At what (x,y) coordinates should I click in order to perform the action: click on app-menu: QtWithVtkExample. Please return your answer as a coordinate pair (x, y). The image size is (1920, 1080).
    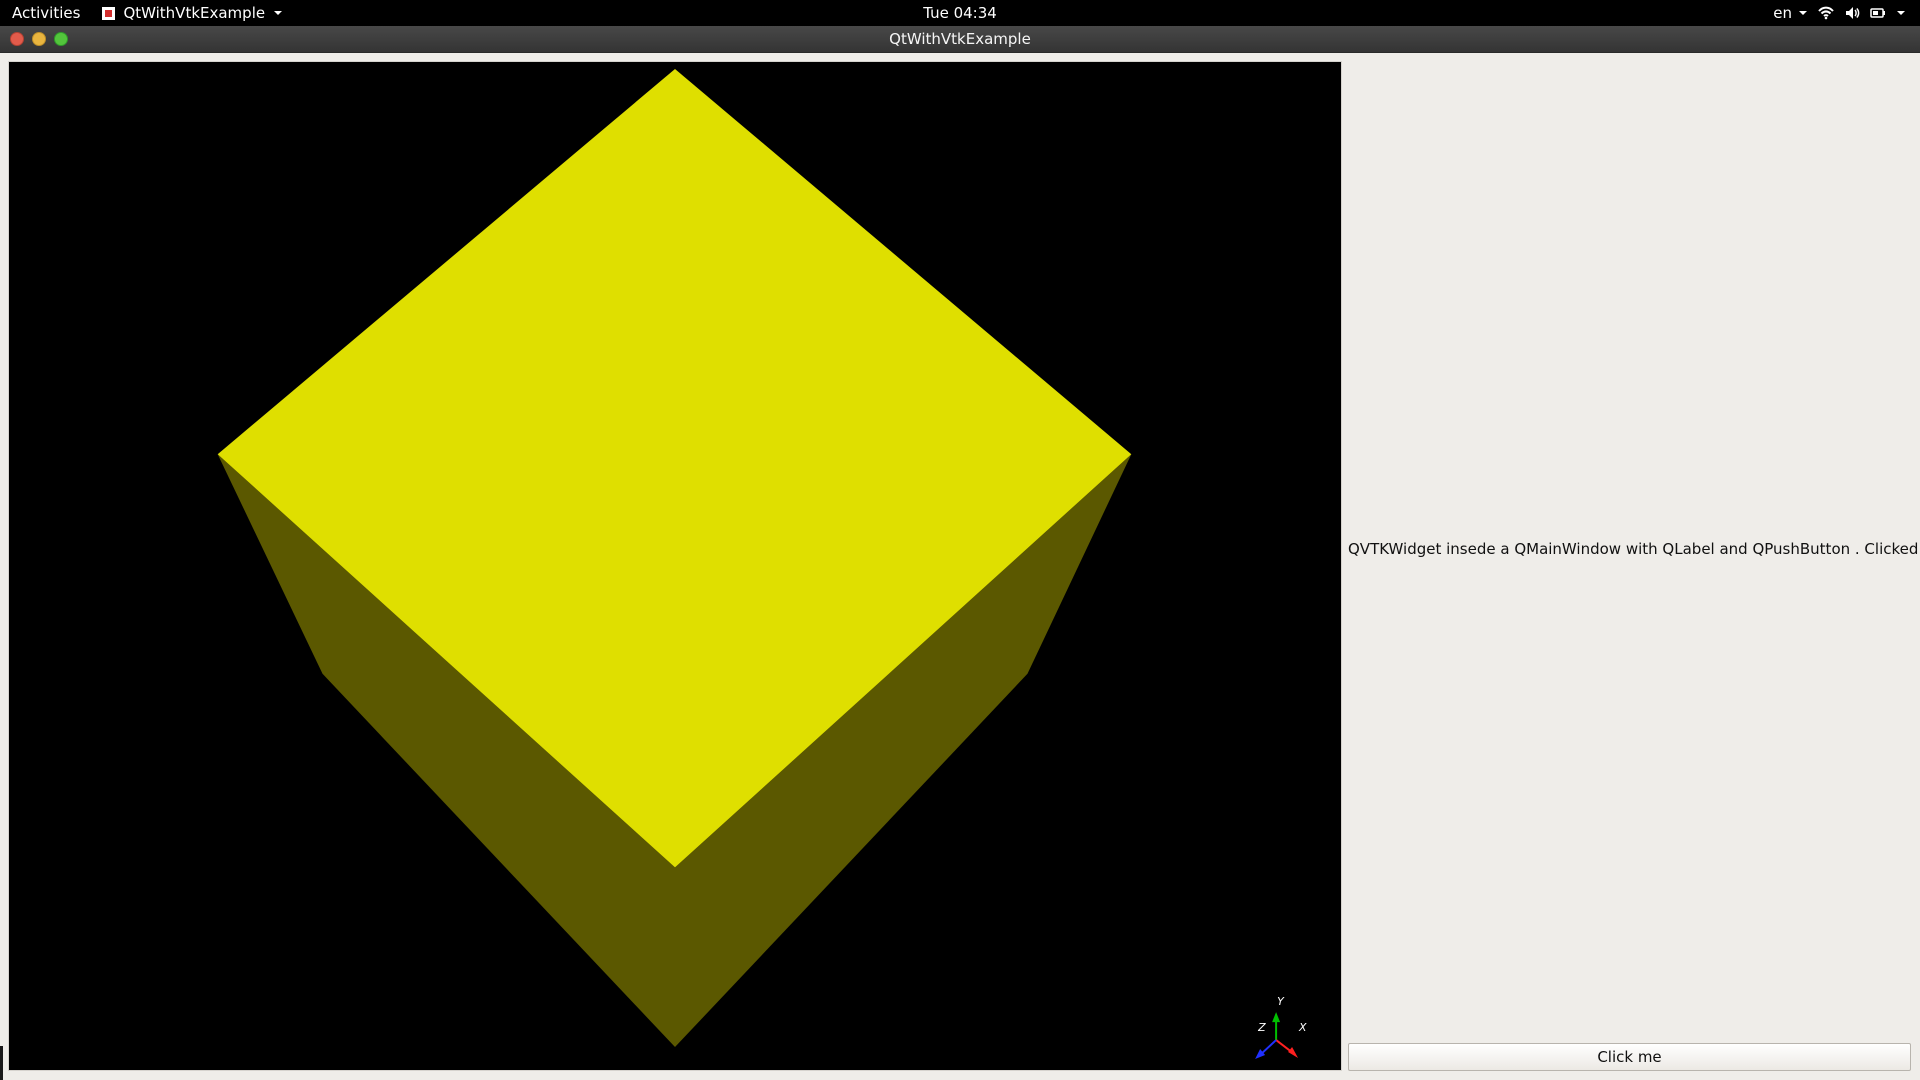
    Looking at the image, I should click on (192, 13).